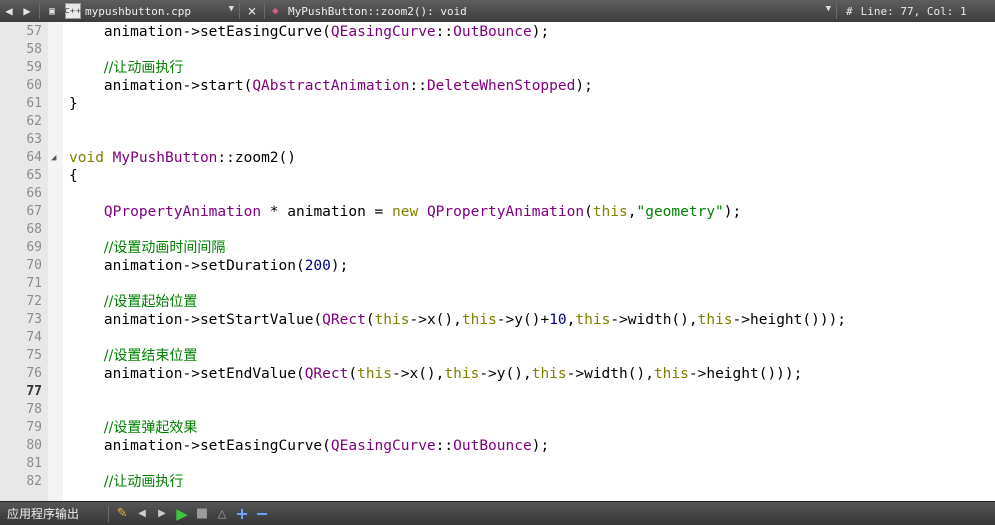 This screenshot has height=525, width=995. Describe the element at coordinates (34, 427) in the screenshot. I see `line-number: 79` at that location.